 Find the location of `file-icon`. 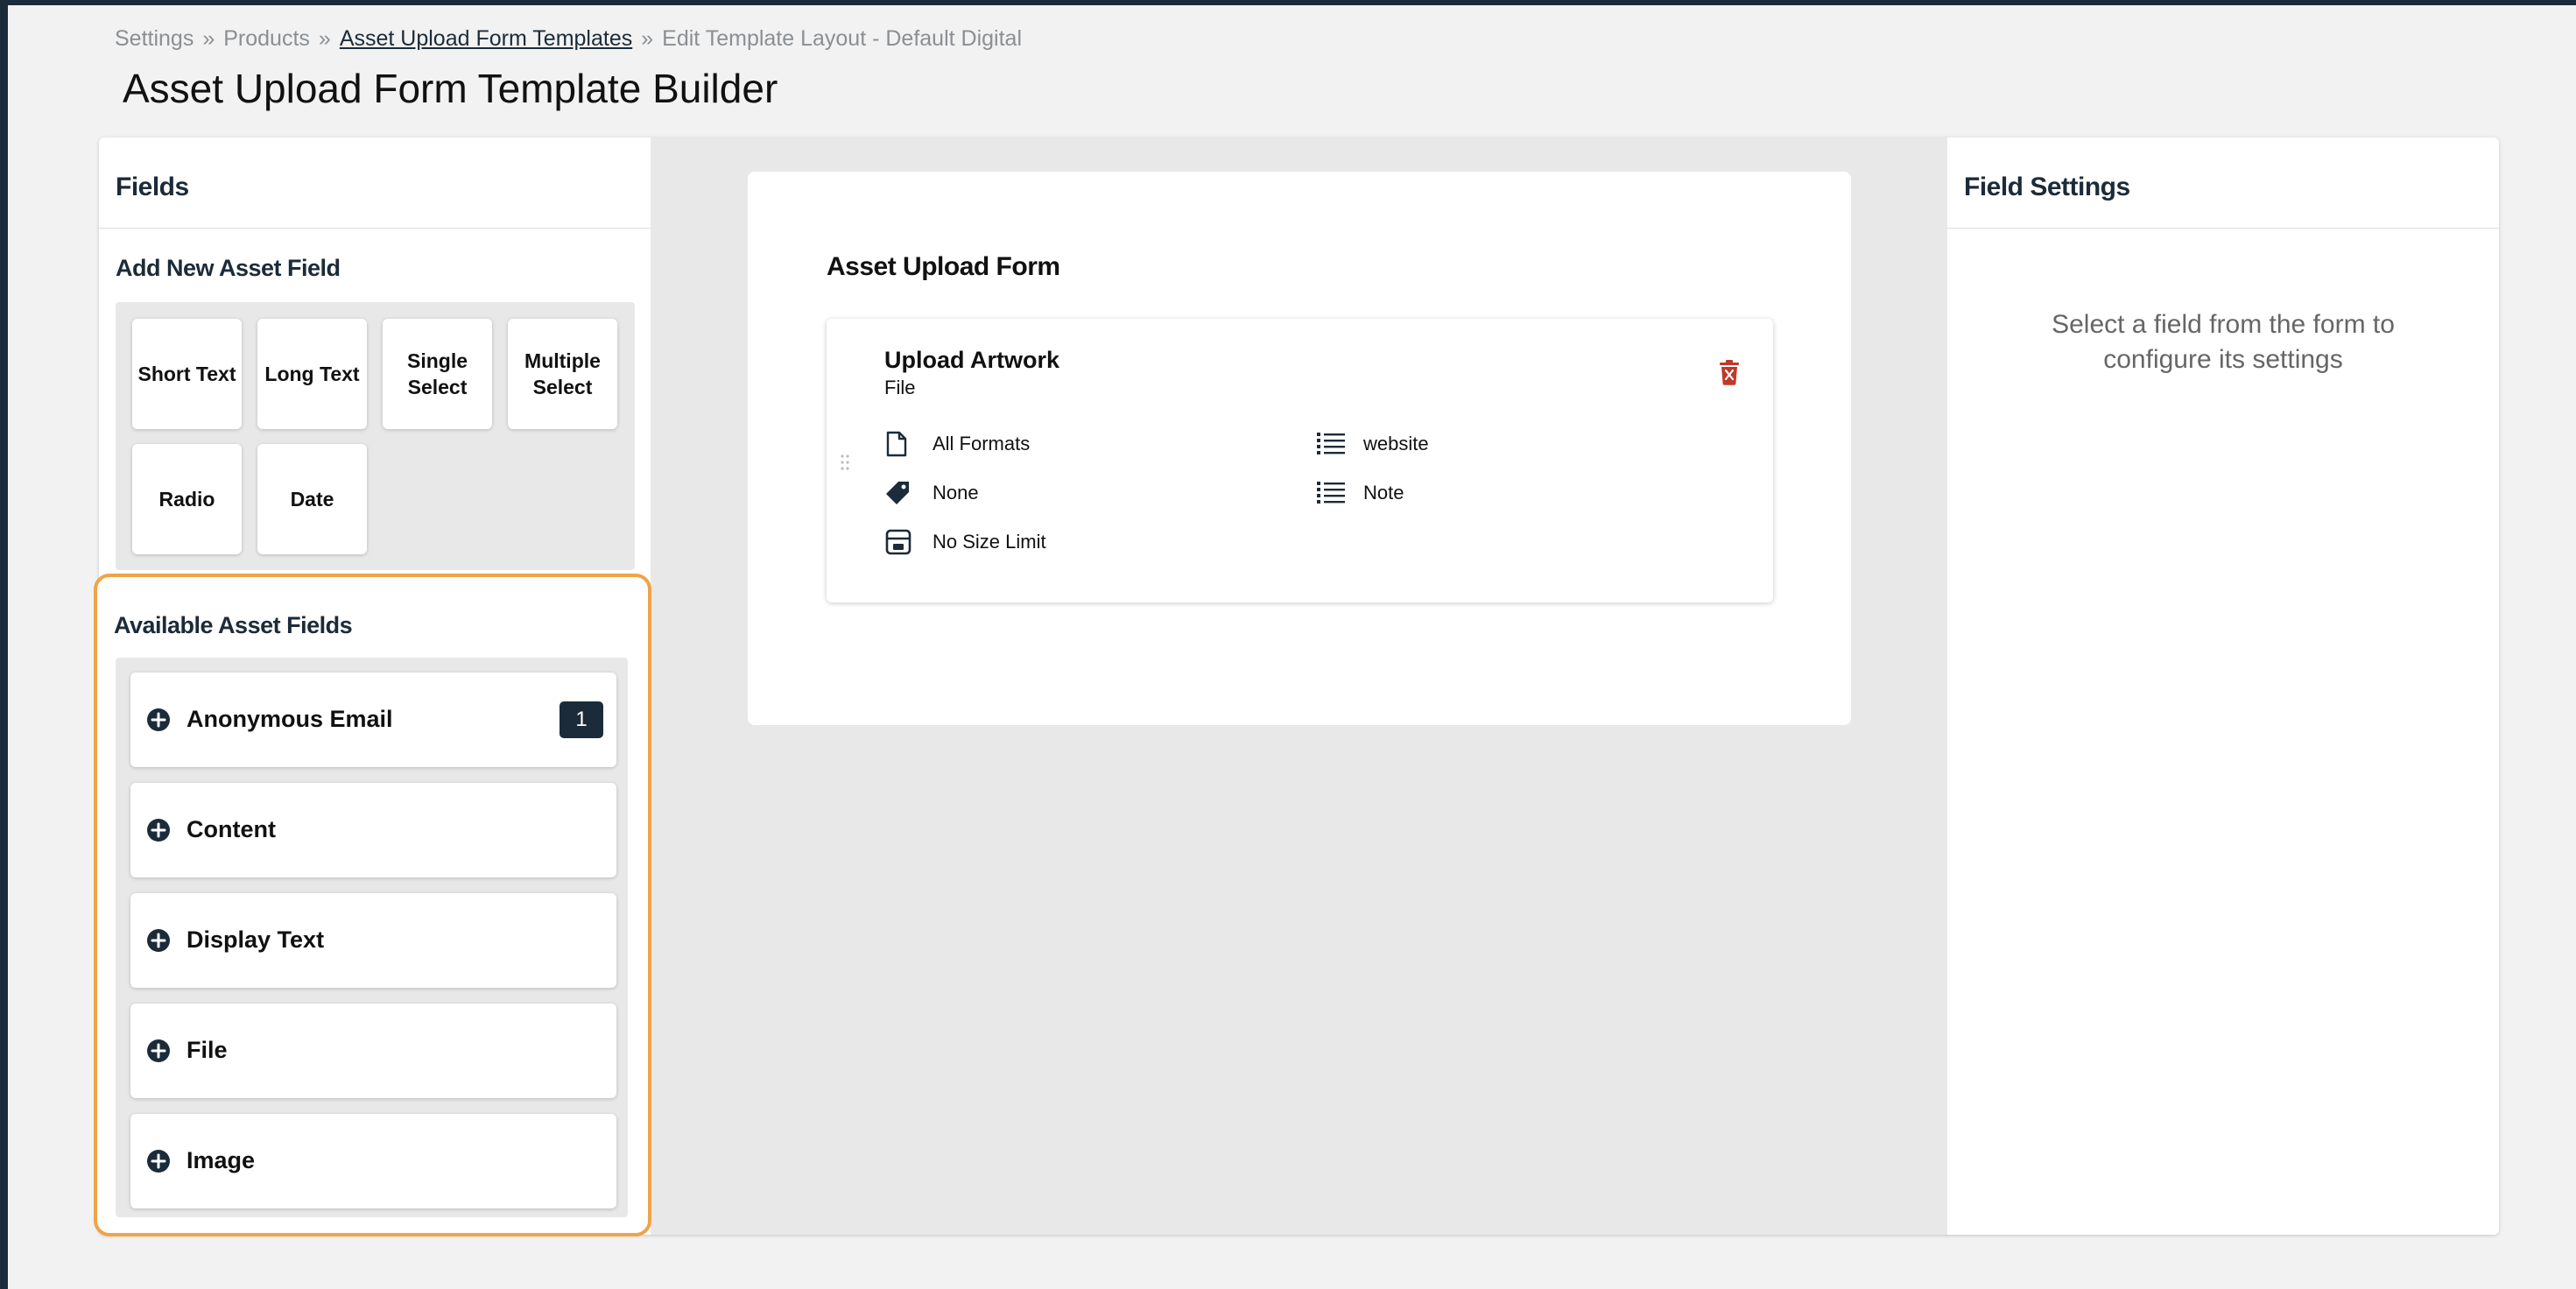

file-icon is located at coordinates (896, 444).